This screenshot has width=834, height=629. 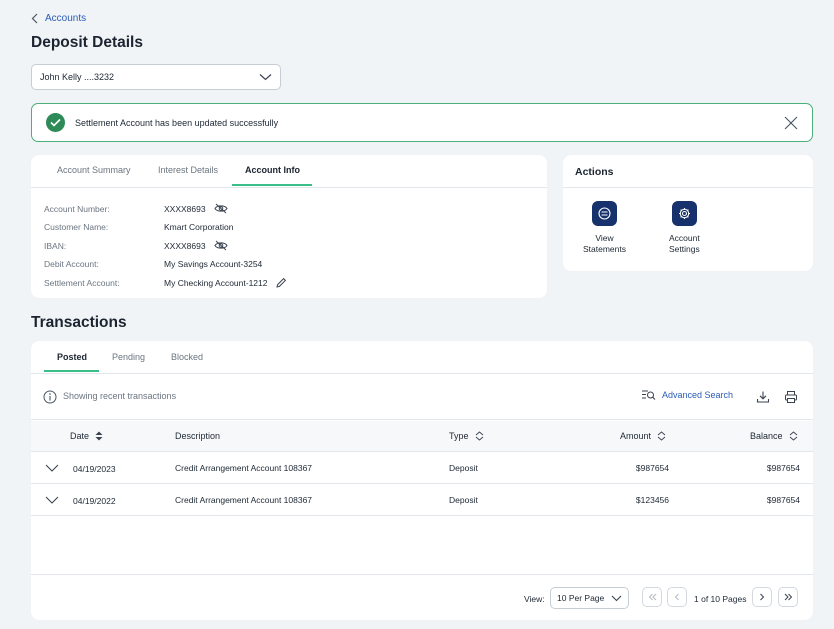 I want to click on debit-account-value: My Savings Account-3254, so click(x=213, y=264).